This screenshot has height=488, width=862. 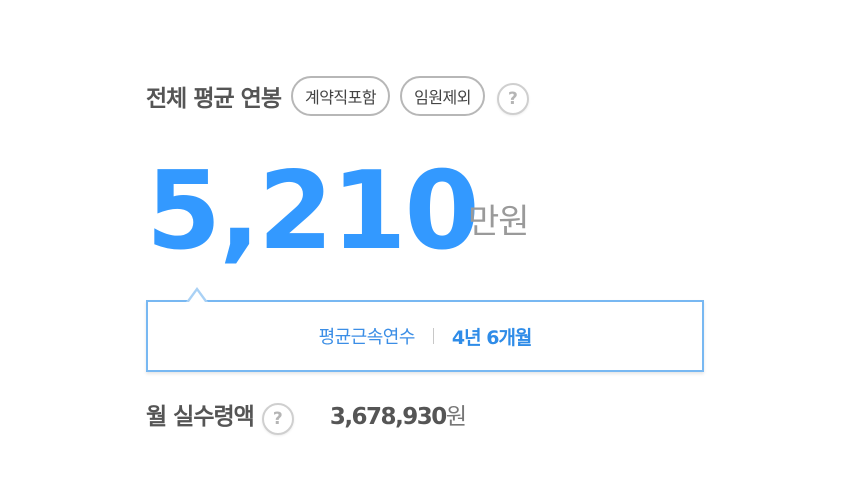 What do you see at coordinates (313, 211) in the screenshot?
I see `average-salary-value: 5,210` at bounding box center [313, 211].